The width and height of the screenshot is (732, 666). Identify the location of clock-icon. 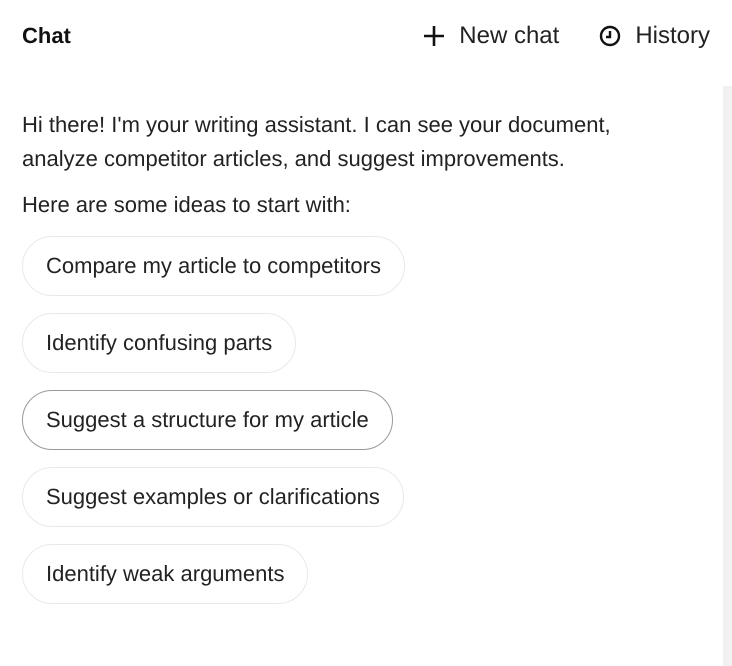
(610, 36).